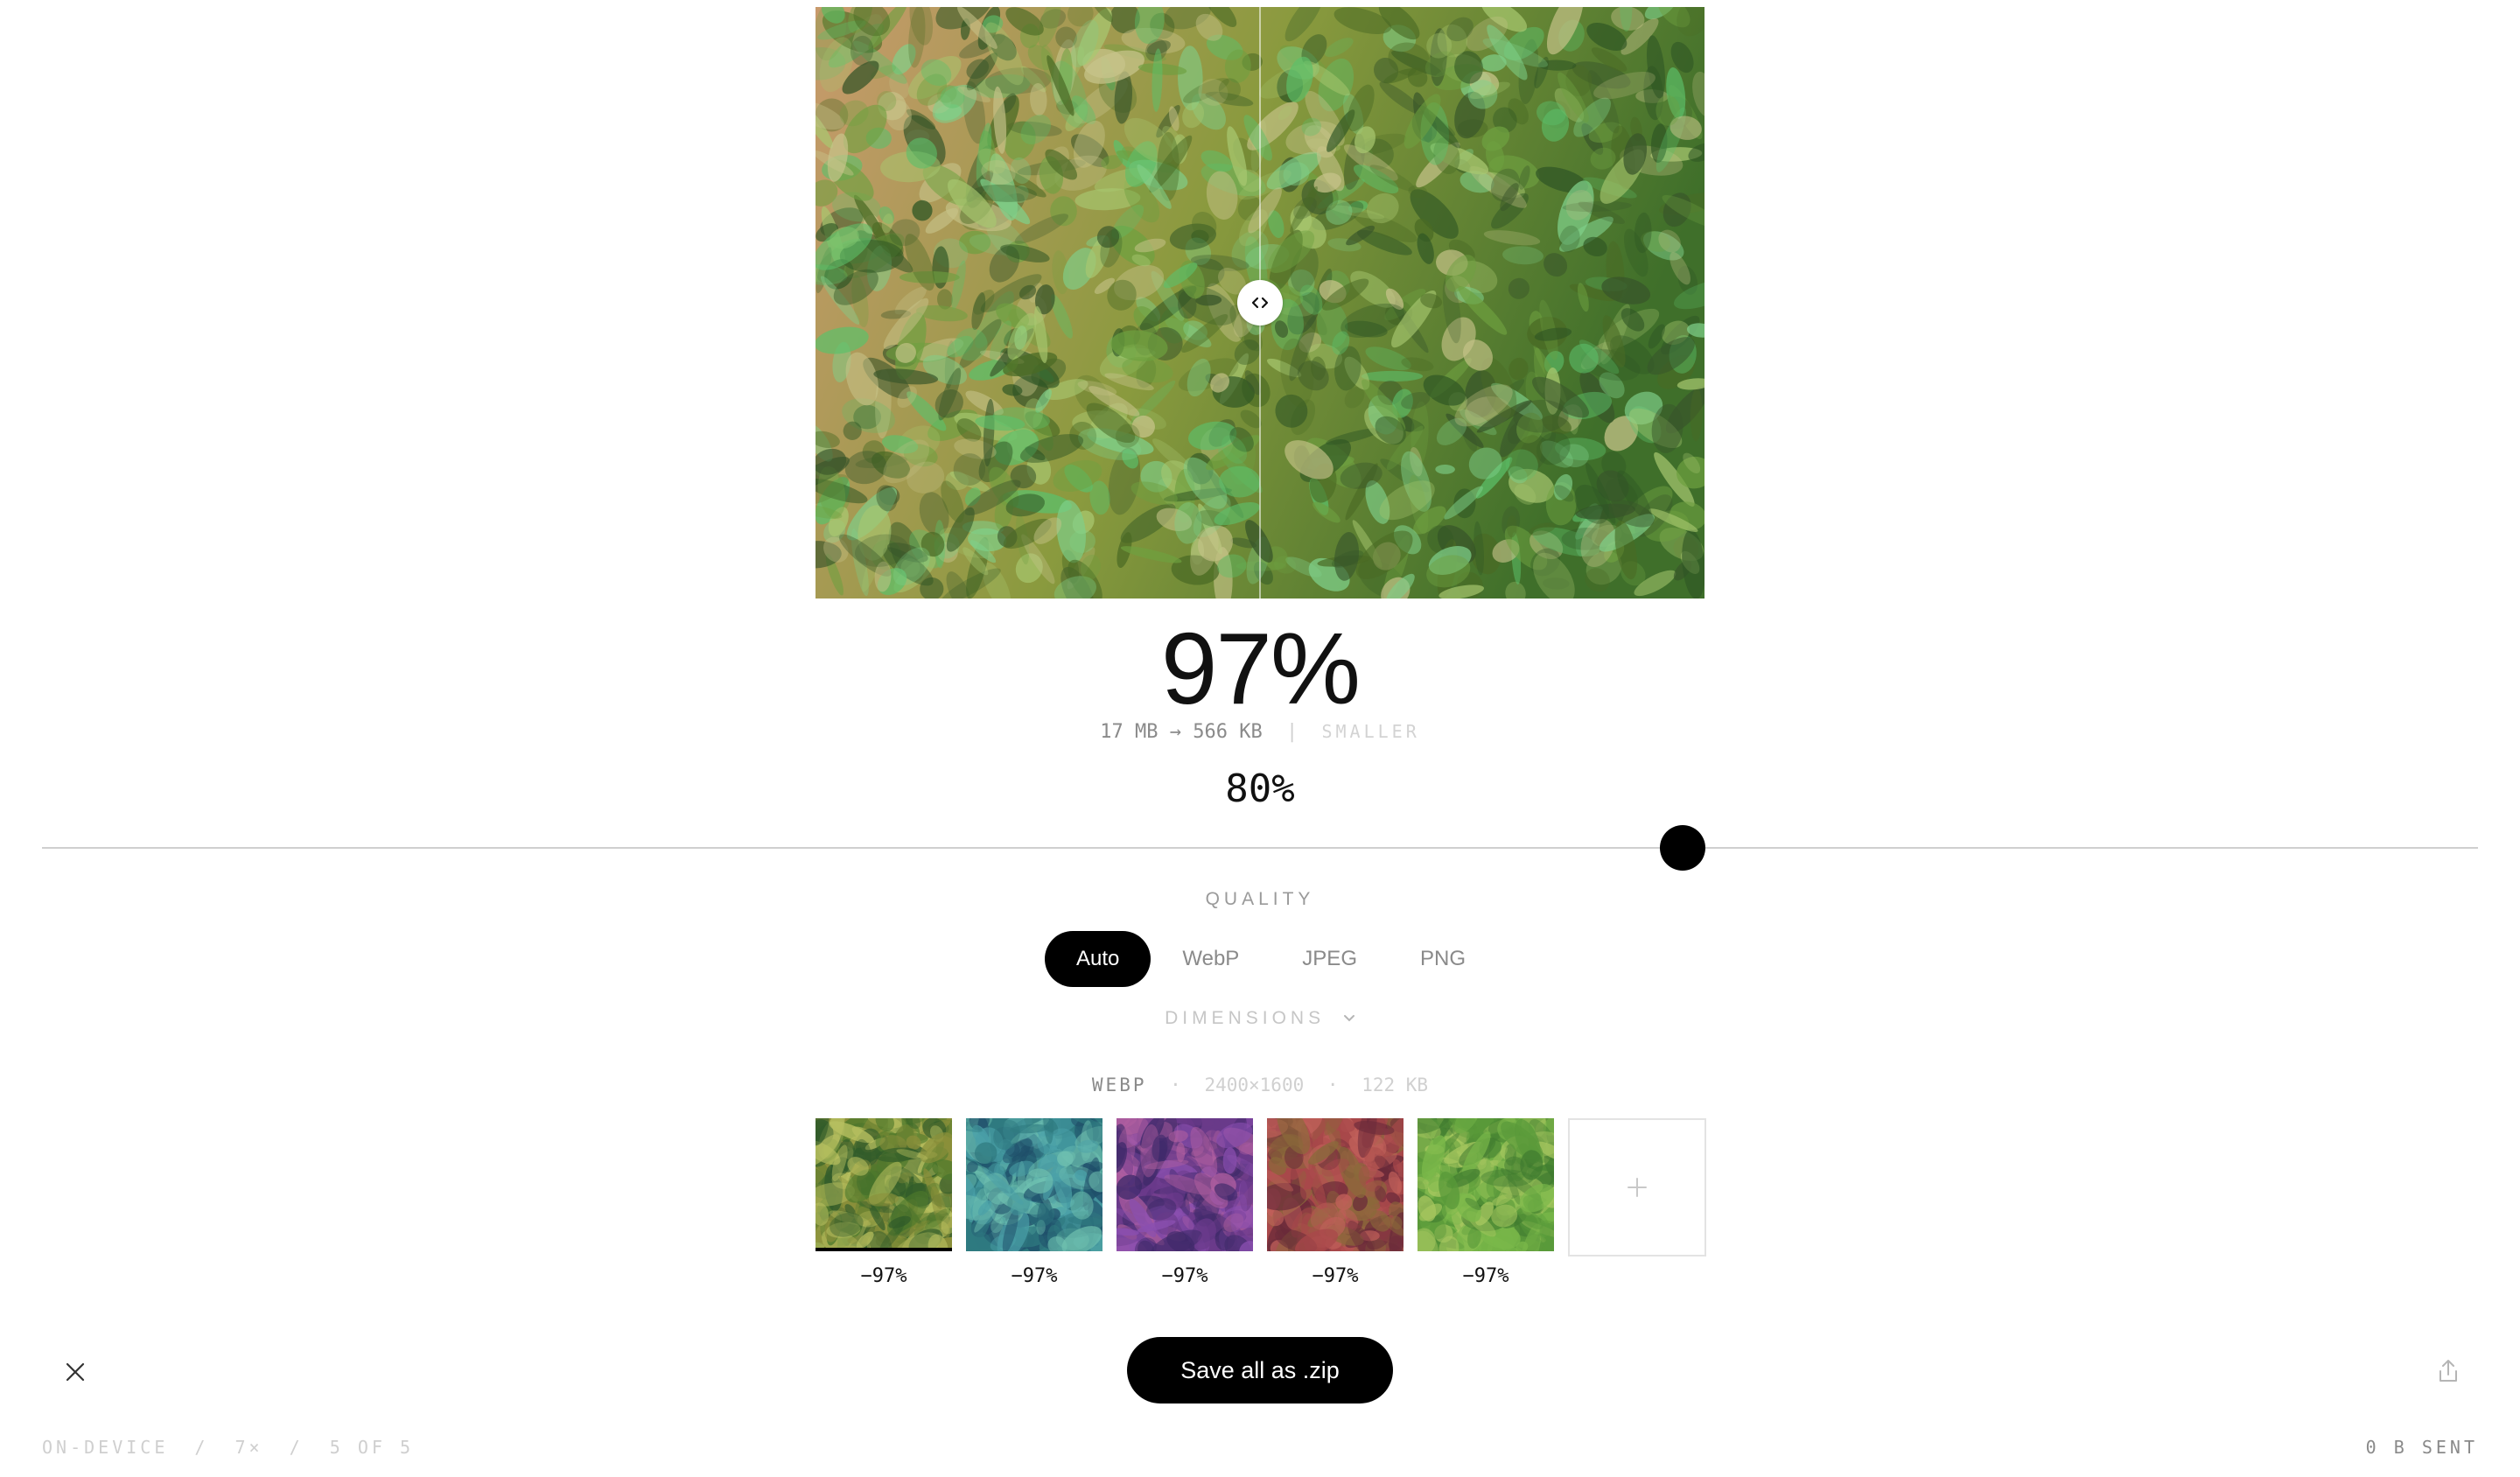 The image size is (2520, 1477). Describe the element at coordinates (1329, 959) in the screenshot. I see `tab-jpeg: JPEG` at that location.